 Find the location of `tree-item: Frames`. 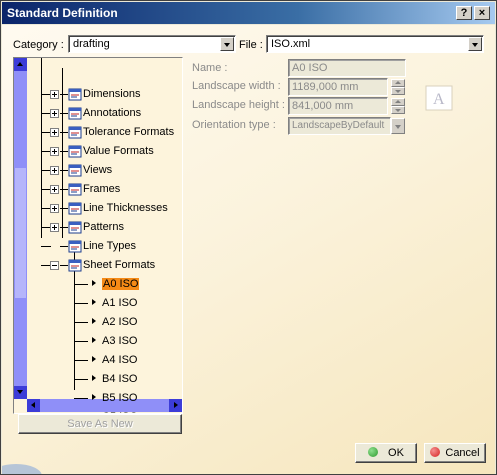

tree-item: Frames is located at coordinates (94, 189).